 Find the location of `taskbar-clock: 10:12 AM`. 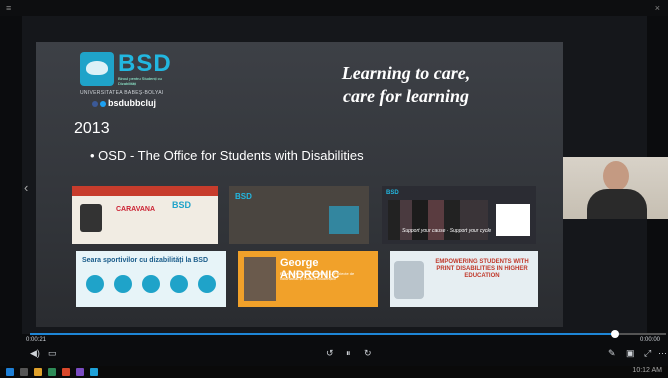

taskbar-clock: 10:12 AM is located at coordinates (647, 370).